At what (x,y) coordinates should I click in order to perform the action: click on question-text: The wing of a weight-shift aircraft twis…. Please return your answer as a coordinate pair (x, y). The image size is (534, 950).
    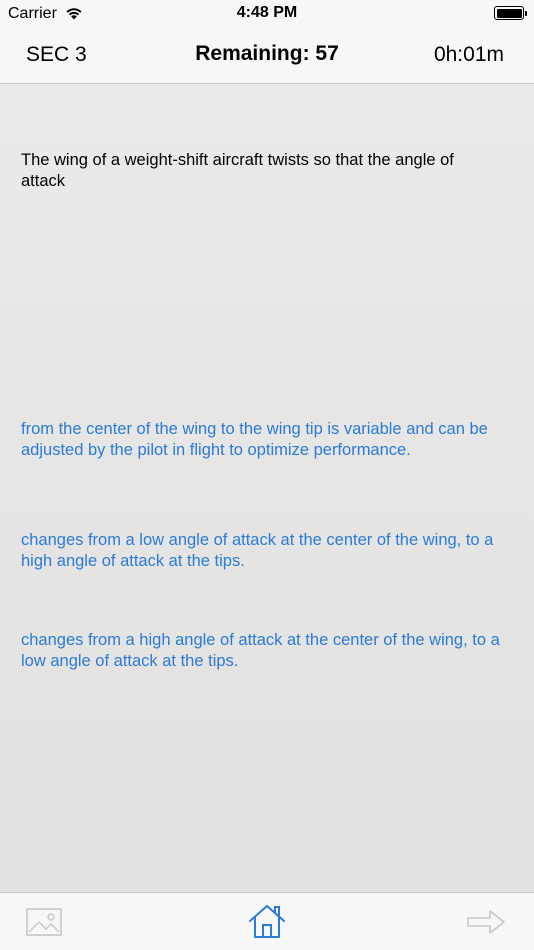
    Looking at the image, I should click on (237, 170).